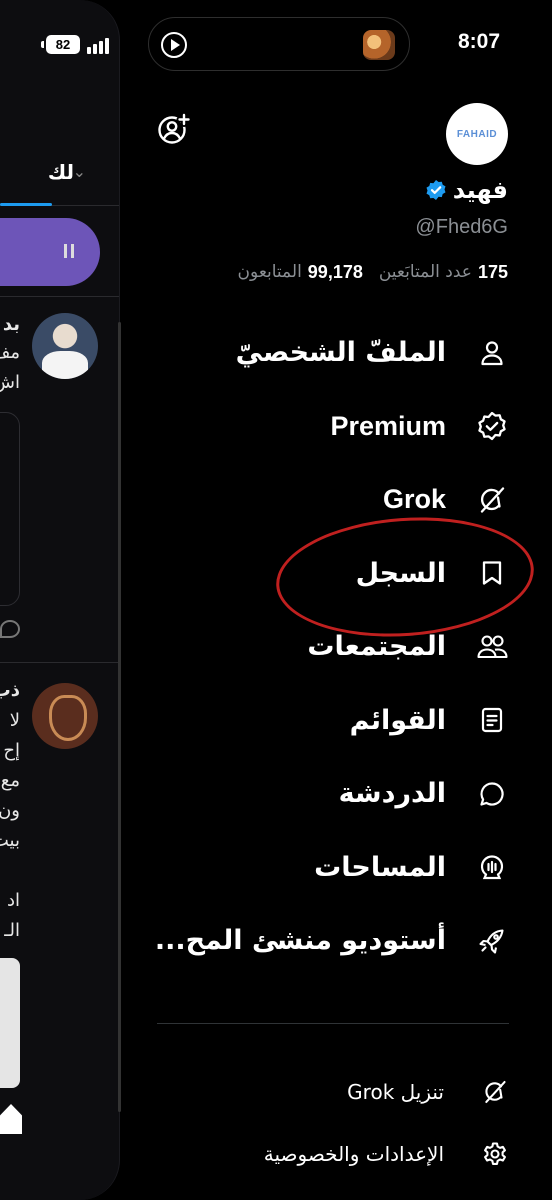 The height and width of the screenshot is (1200, 552). Describe the element at coordinates (100, 46) in the screenshot. I see `signal-icon` at that location.